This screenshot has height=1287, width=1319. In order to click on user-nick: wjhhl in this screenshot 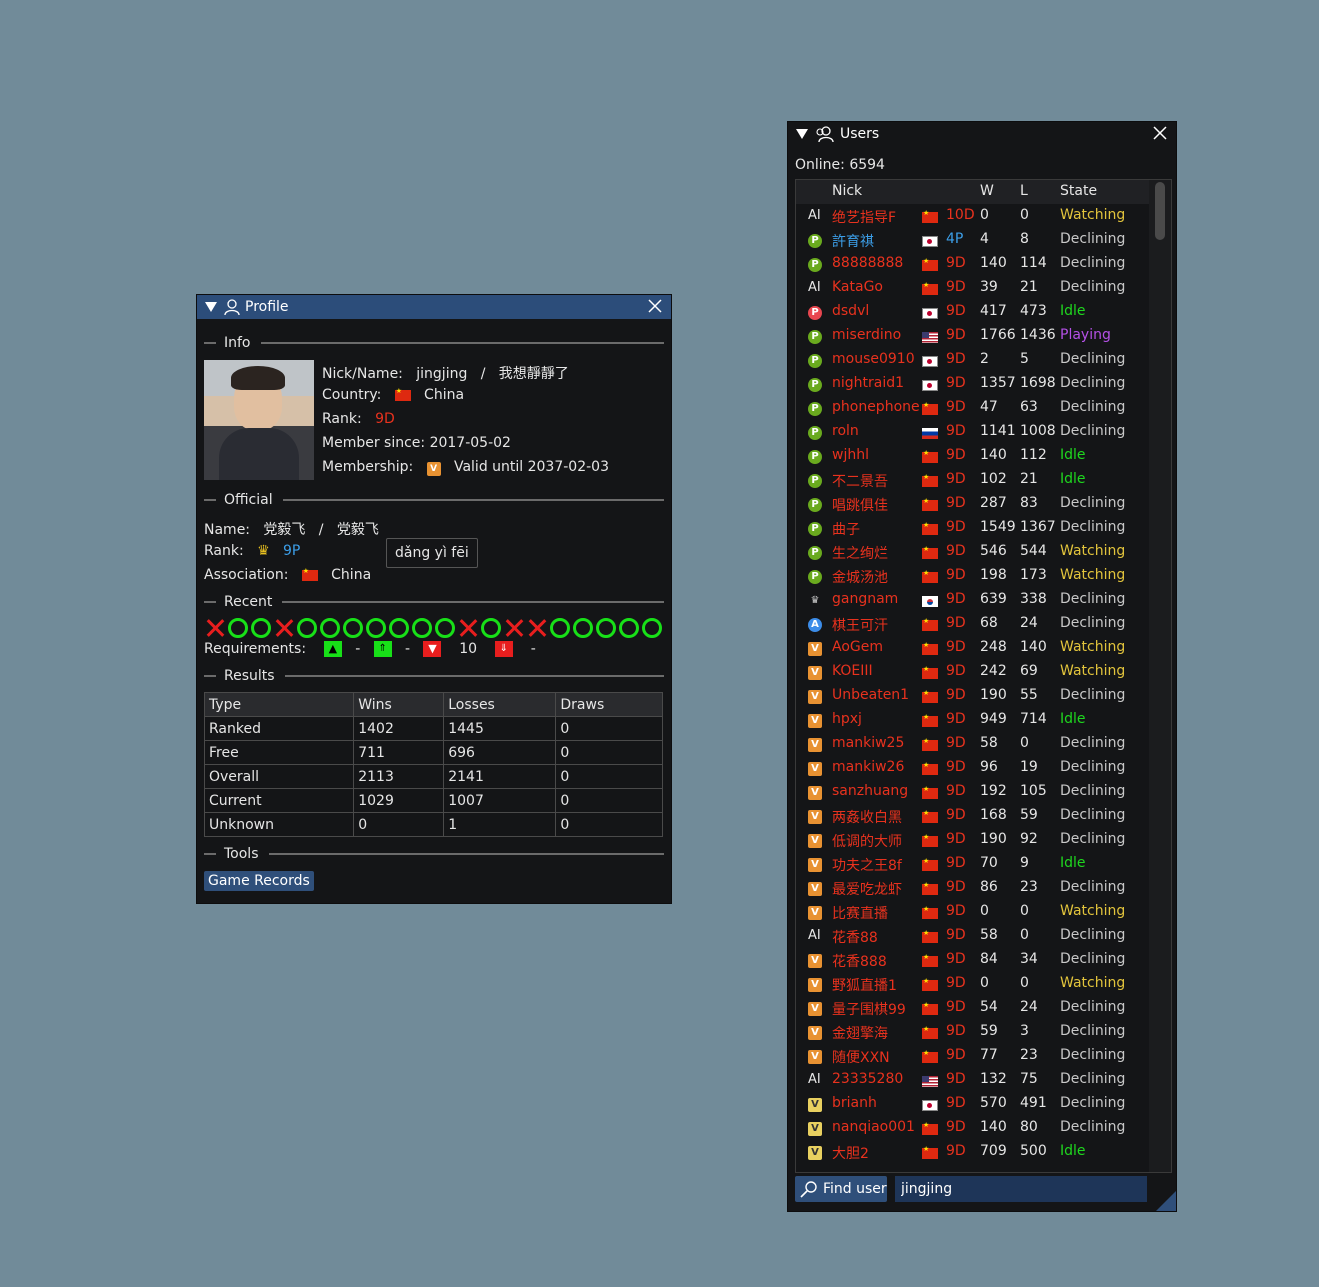, I will do `click(850, 455)`.